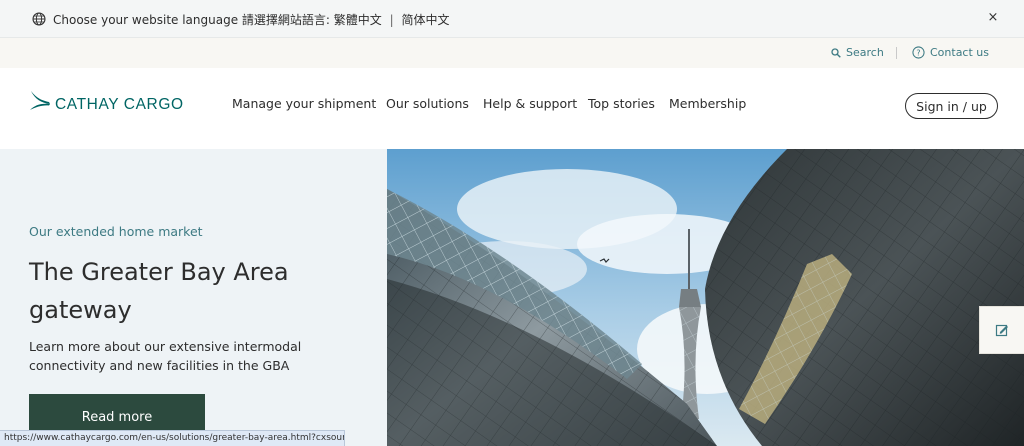 The width and height of the screenshot is (1024, 446). What do you see at coordinates (40, 100) in the screenshot?
I see `brushwing-logo-icon` at bounding box center [40, 100].